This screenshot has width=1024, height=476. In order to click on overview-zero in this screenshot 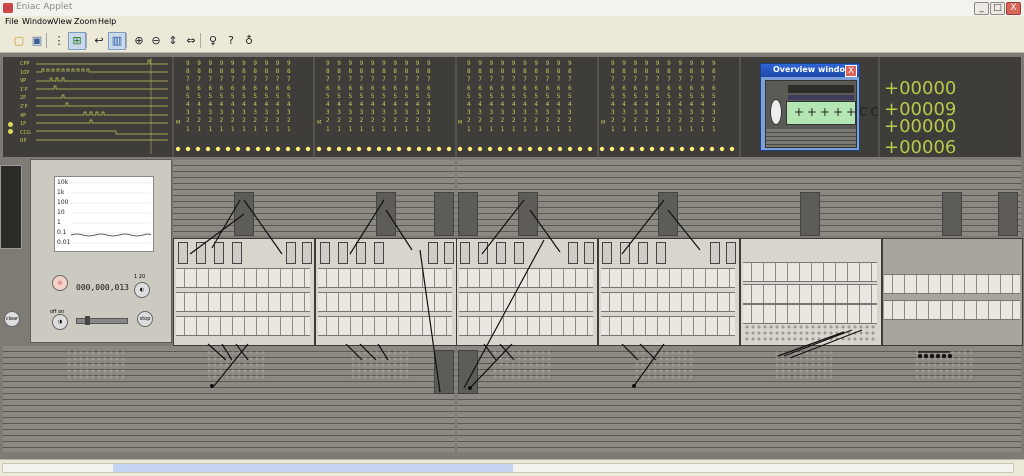, I will do `click(776, 112)`.